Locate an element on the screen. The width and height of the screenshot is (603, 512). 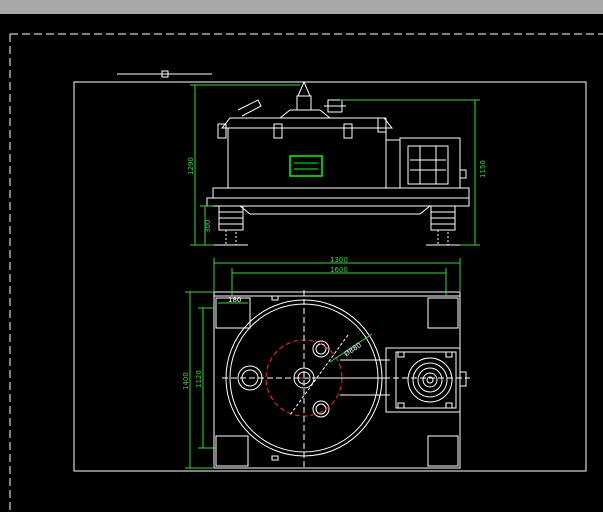
titlebar is located at coordinates (301, 7).